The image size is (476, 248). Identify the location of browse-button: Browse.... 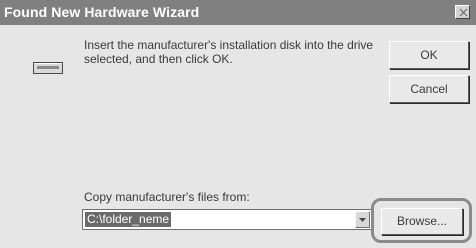
(422, 221).